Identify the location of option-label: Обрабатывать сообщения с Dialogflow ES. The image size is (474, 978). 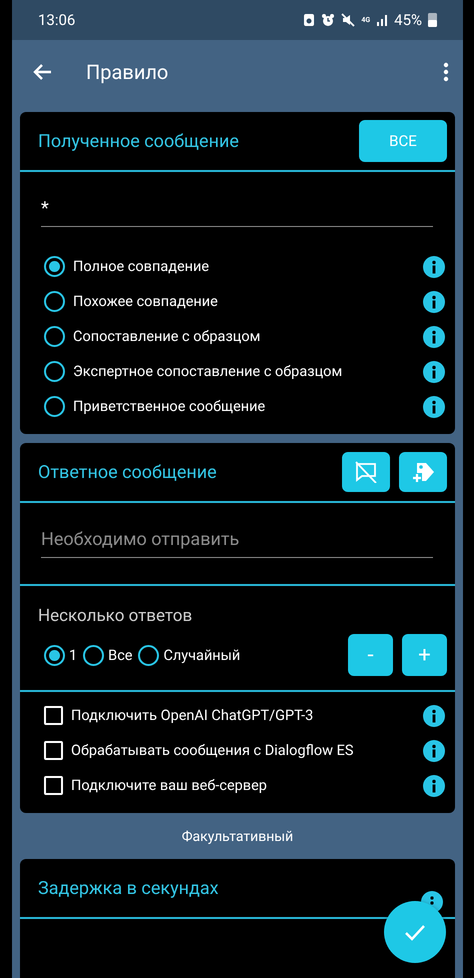
(212, 750).